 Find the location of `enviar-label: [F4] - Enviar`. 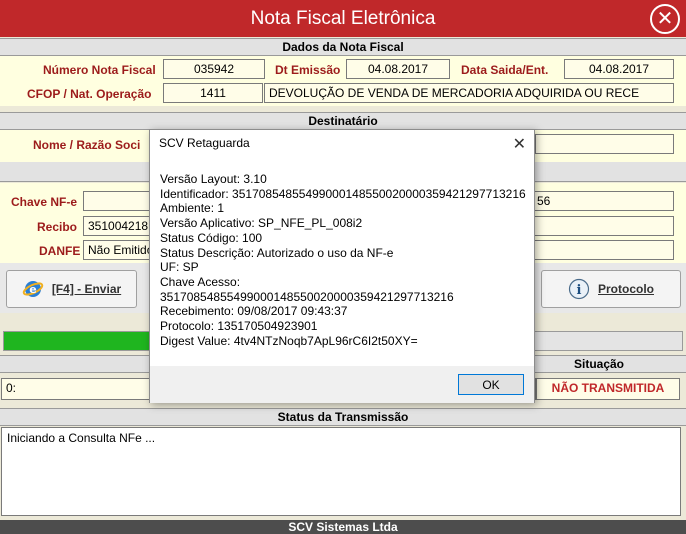

enviar-label: [F4] - Enviar is located at coordinates (86, 289).